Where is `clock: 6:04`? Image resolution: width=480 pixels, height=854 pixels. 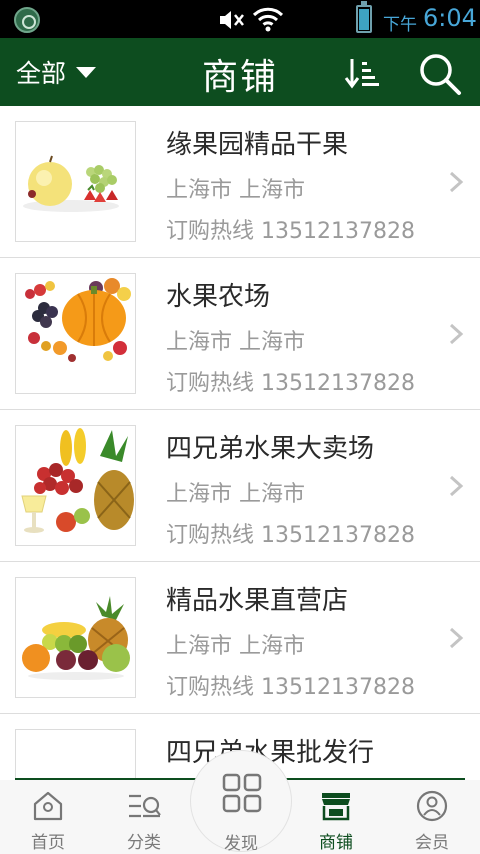 clock: 6:04 is located at coordinates (450, 18).